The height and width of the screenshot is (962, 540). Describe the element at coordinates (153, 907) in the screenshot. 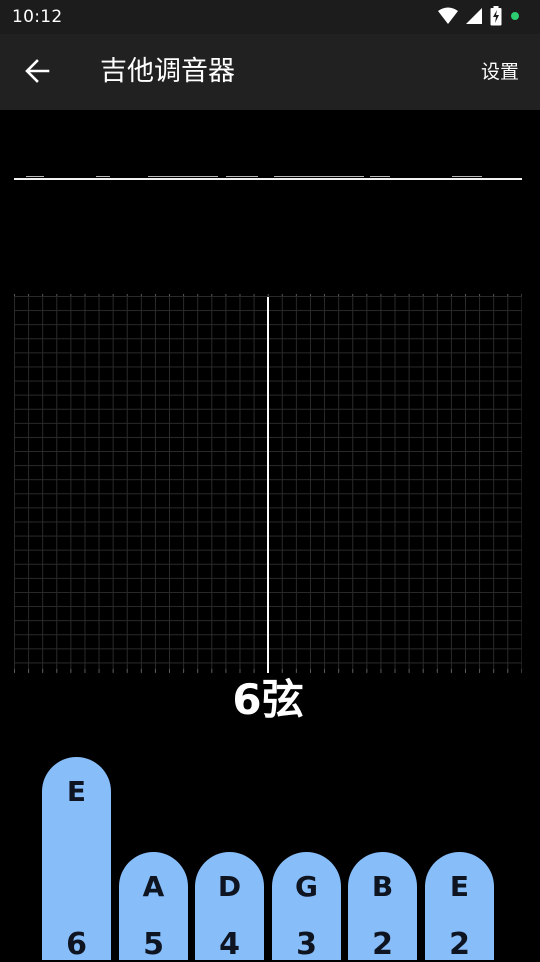

I see `string-peg-2: A5` at that location.